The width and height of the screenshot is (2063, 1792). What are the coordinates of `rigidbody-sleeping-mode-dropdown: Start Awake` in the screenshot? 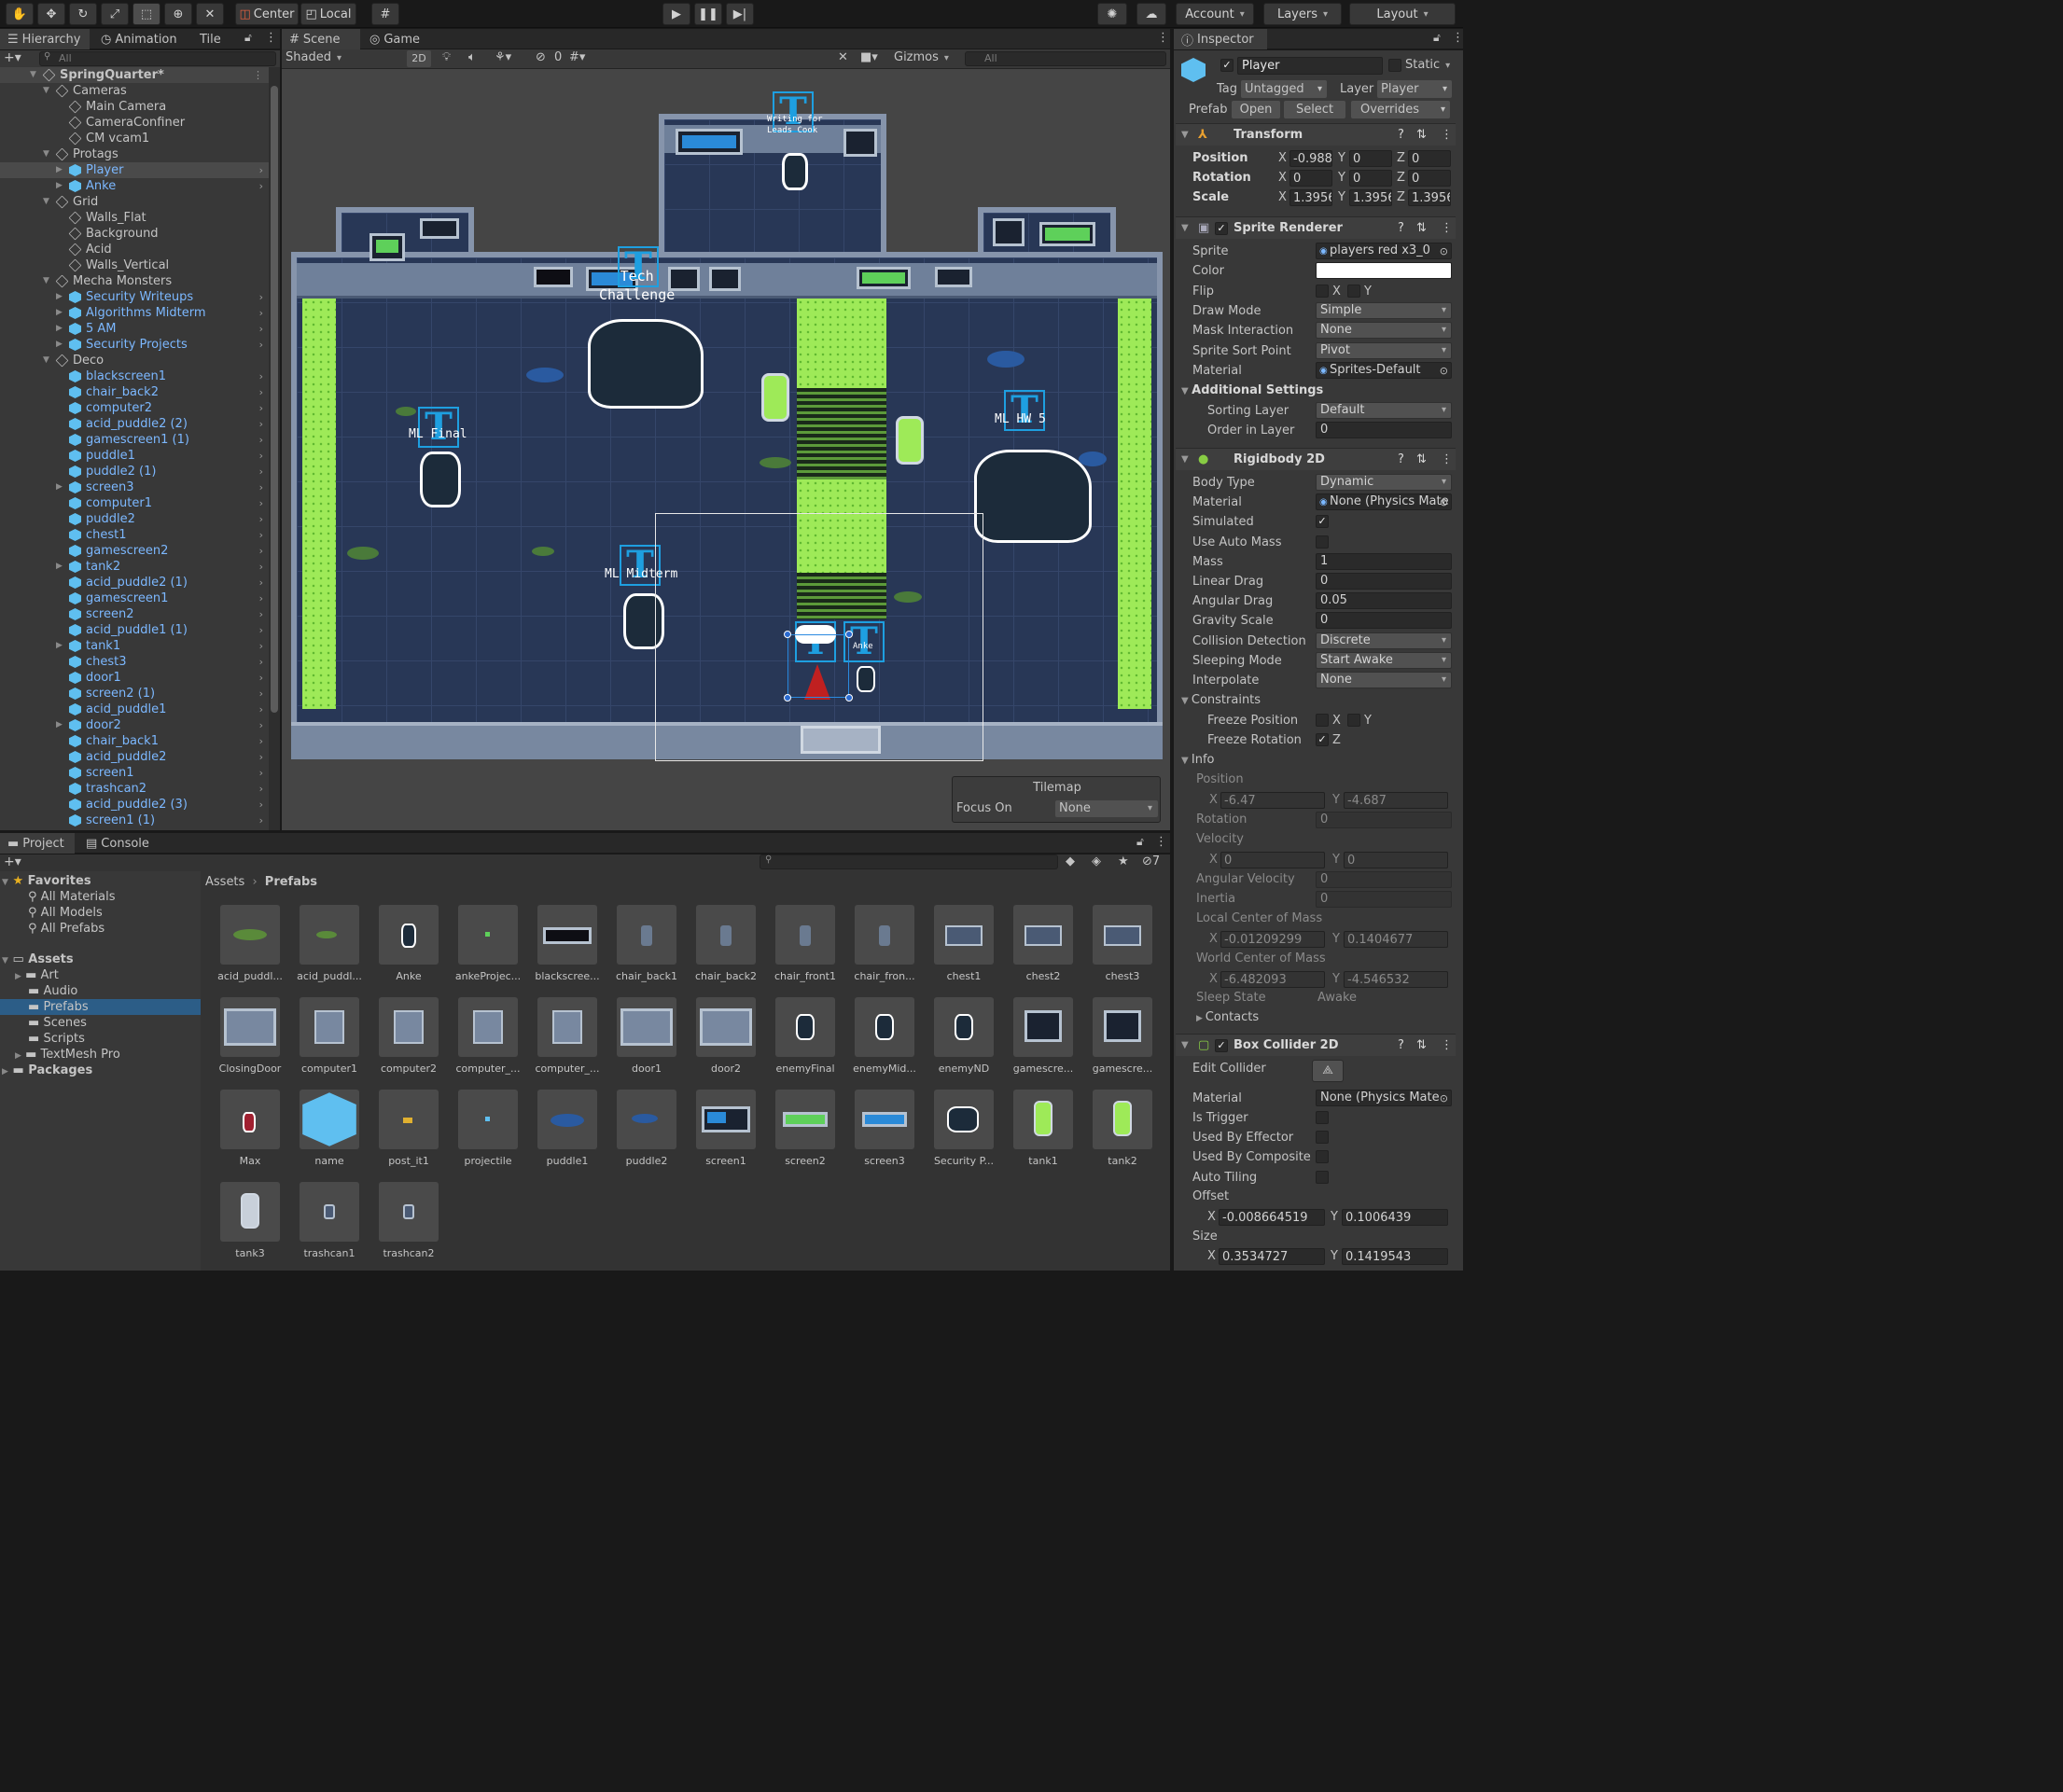 It's located at (1384, 660).